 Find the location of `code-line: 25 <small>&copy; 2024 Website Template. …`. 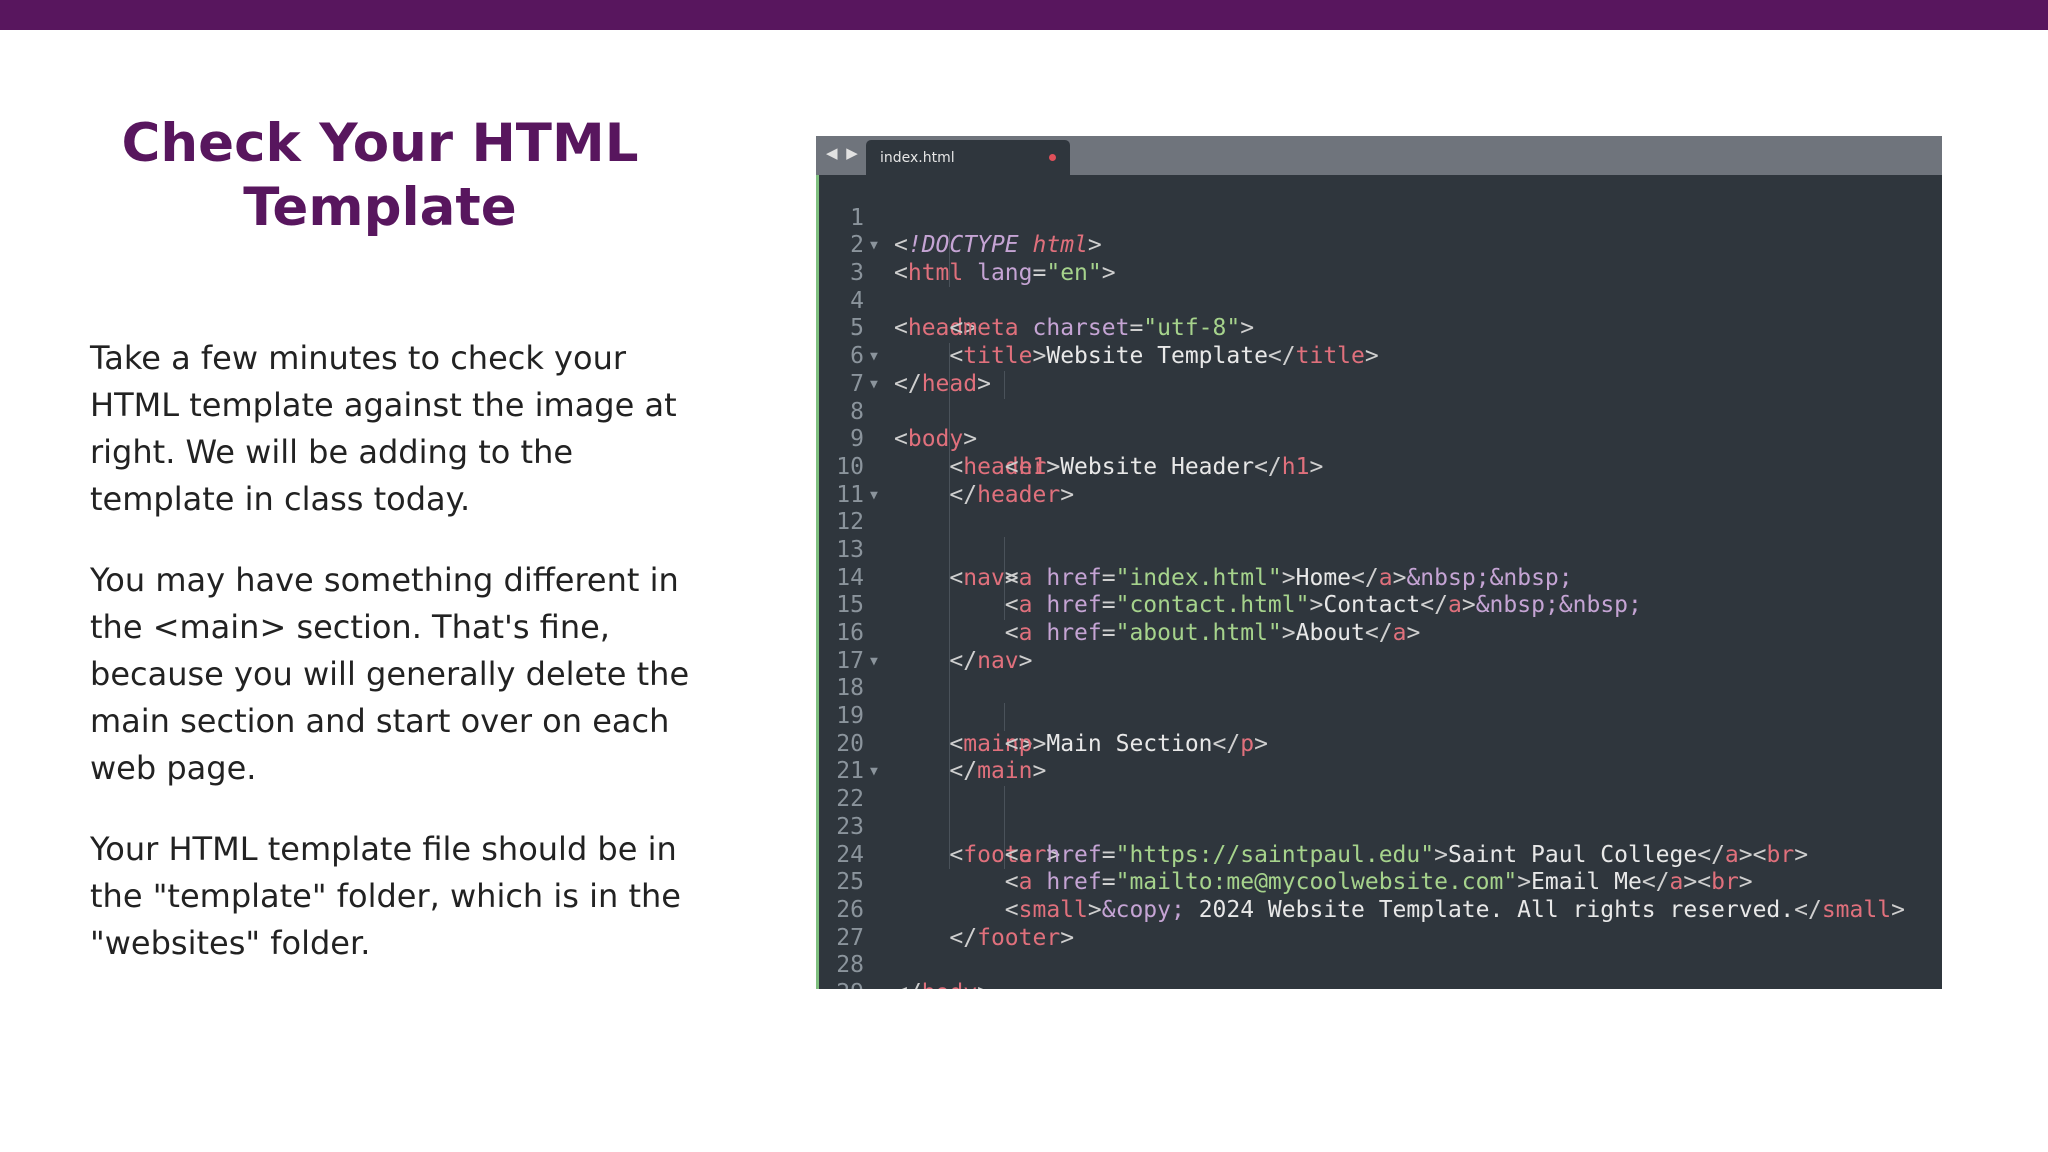

code-line: 25 <small>&copy; 2024 Website Template. … is located at coordinates (1370, 896).